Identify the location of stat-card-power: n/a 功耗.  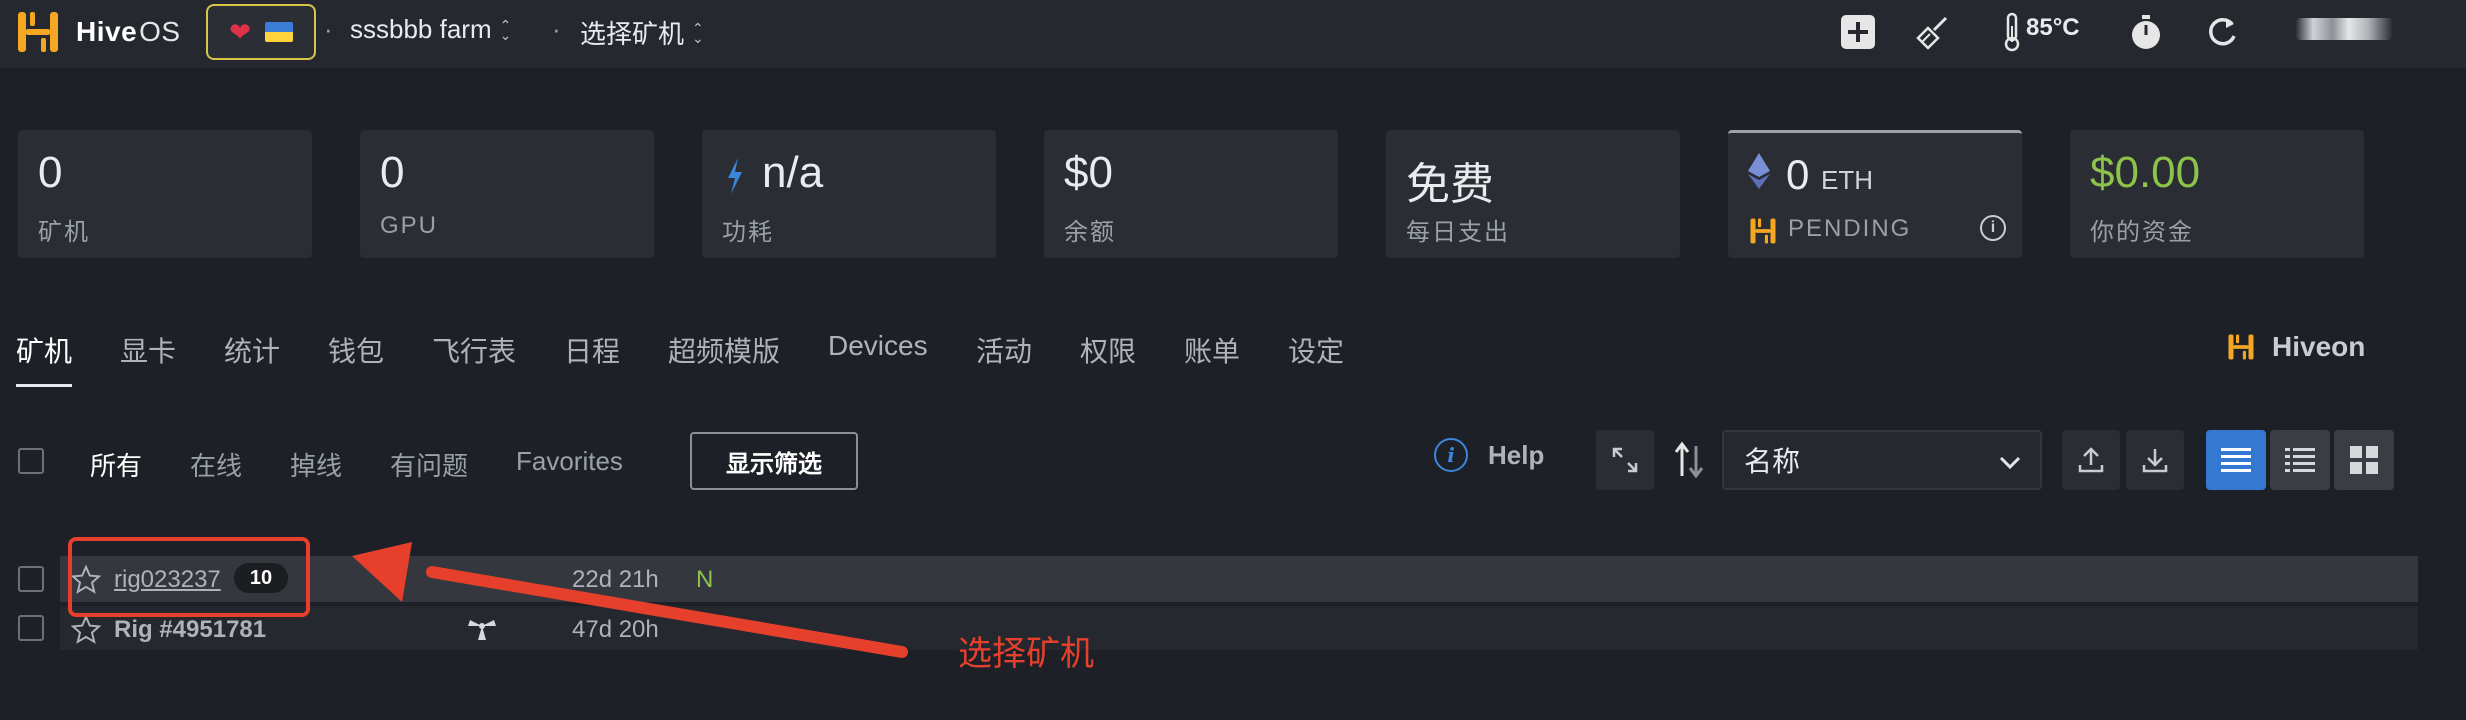
(849, 194).